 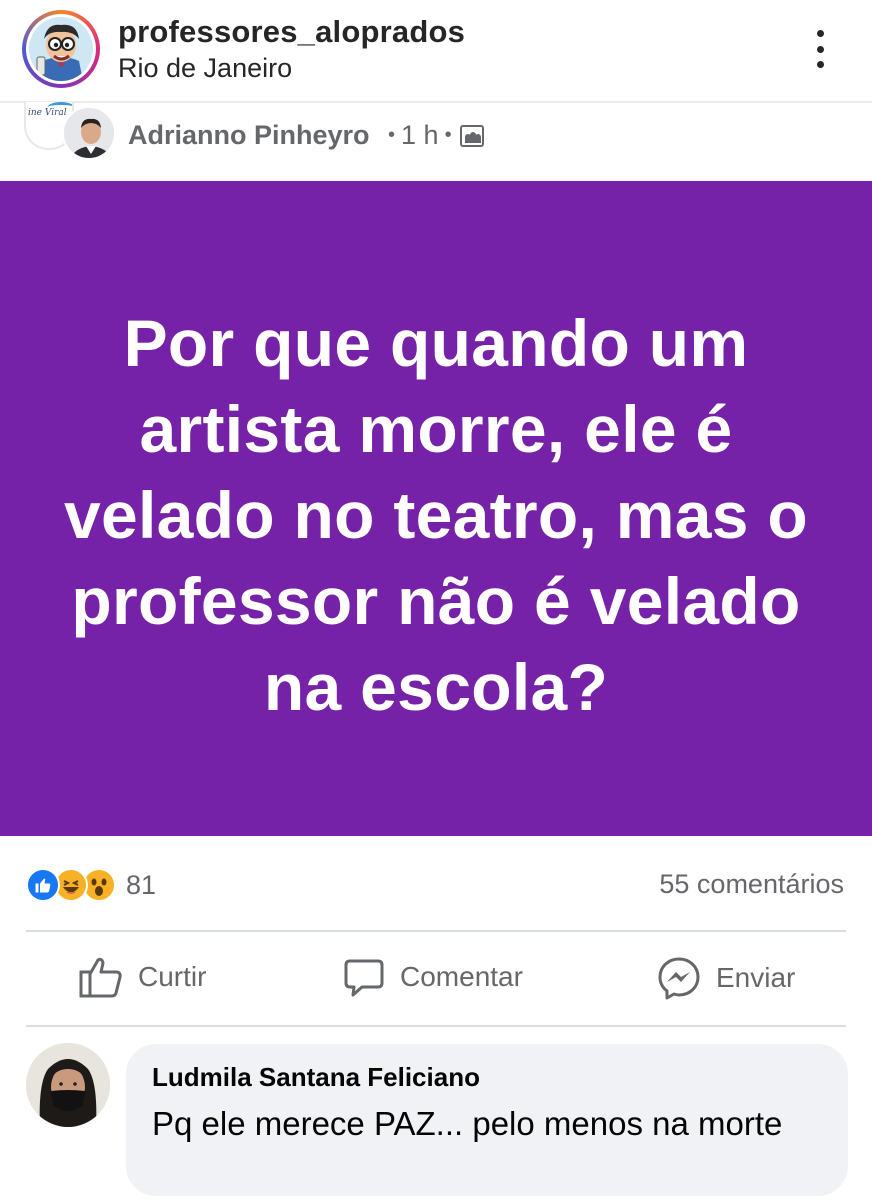 I want to click on send-label: Enviar, so click(x=756, y=977).